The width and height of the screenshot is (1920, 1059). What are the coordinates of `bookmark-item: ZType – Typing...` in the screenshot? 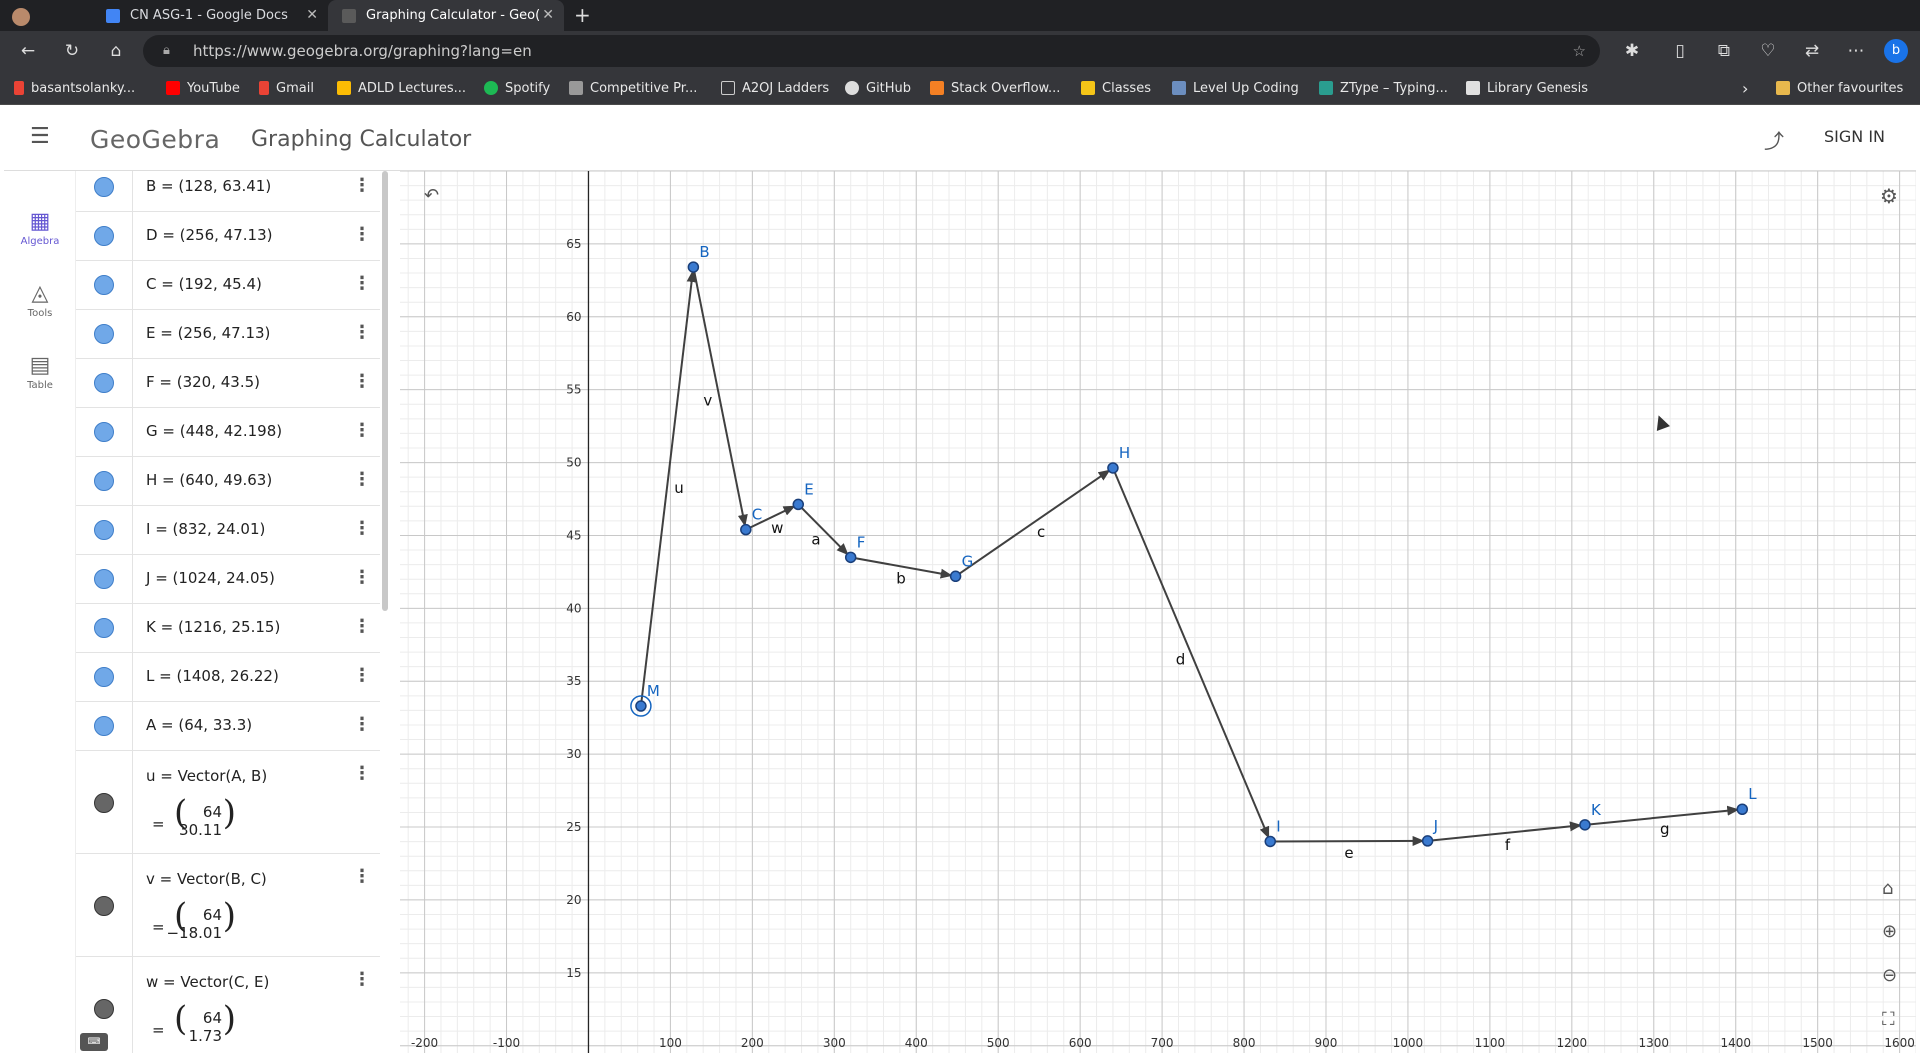 It's located at (1383, 88).